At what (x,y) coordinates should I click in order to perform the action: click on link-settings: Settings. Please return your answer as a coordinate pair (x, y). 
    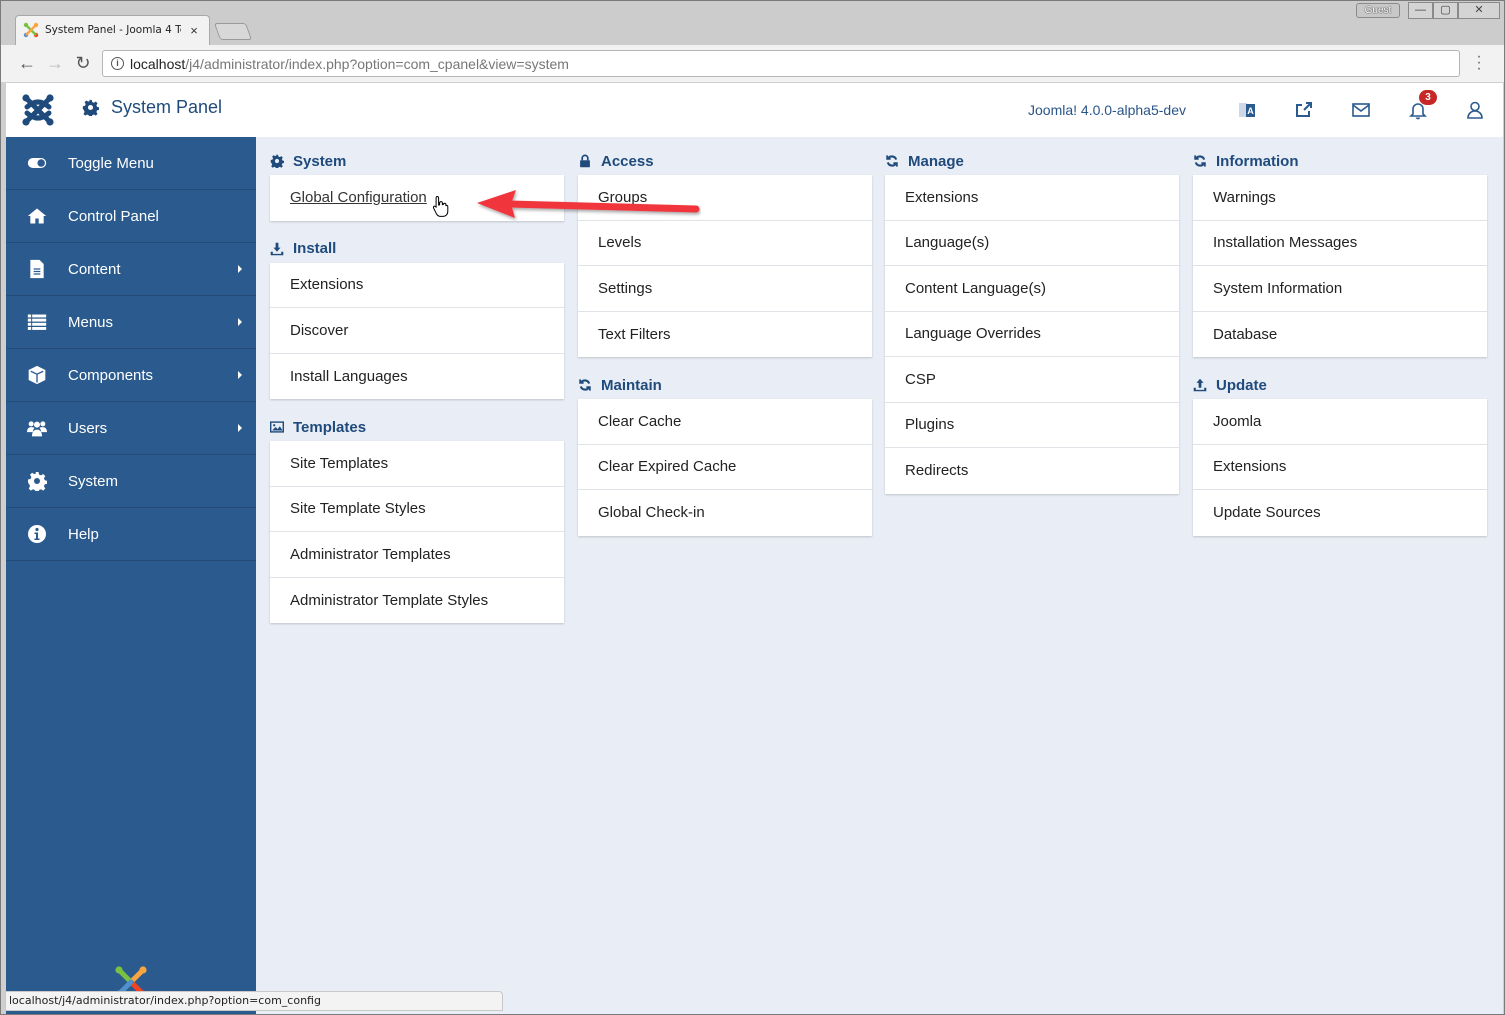
    Looking at the image, I should click on (725, 289).